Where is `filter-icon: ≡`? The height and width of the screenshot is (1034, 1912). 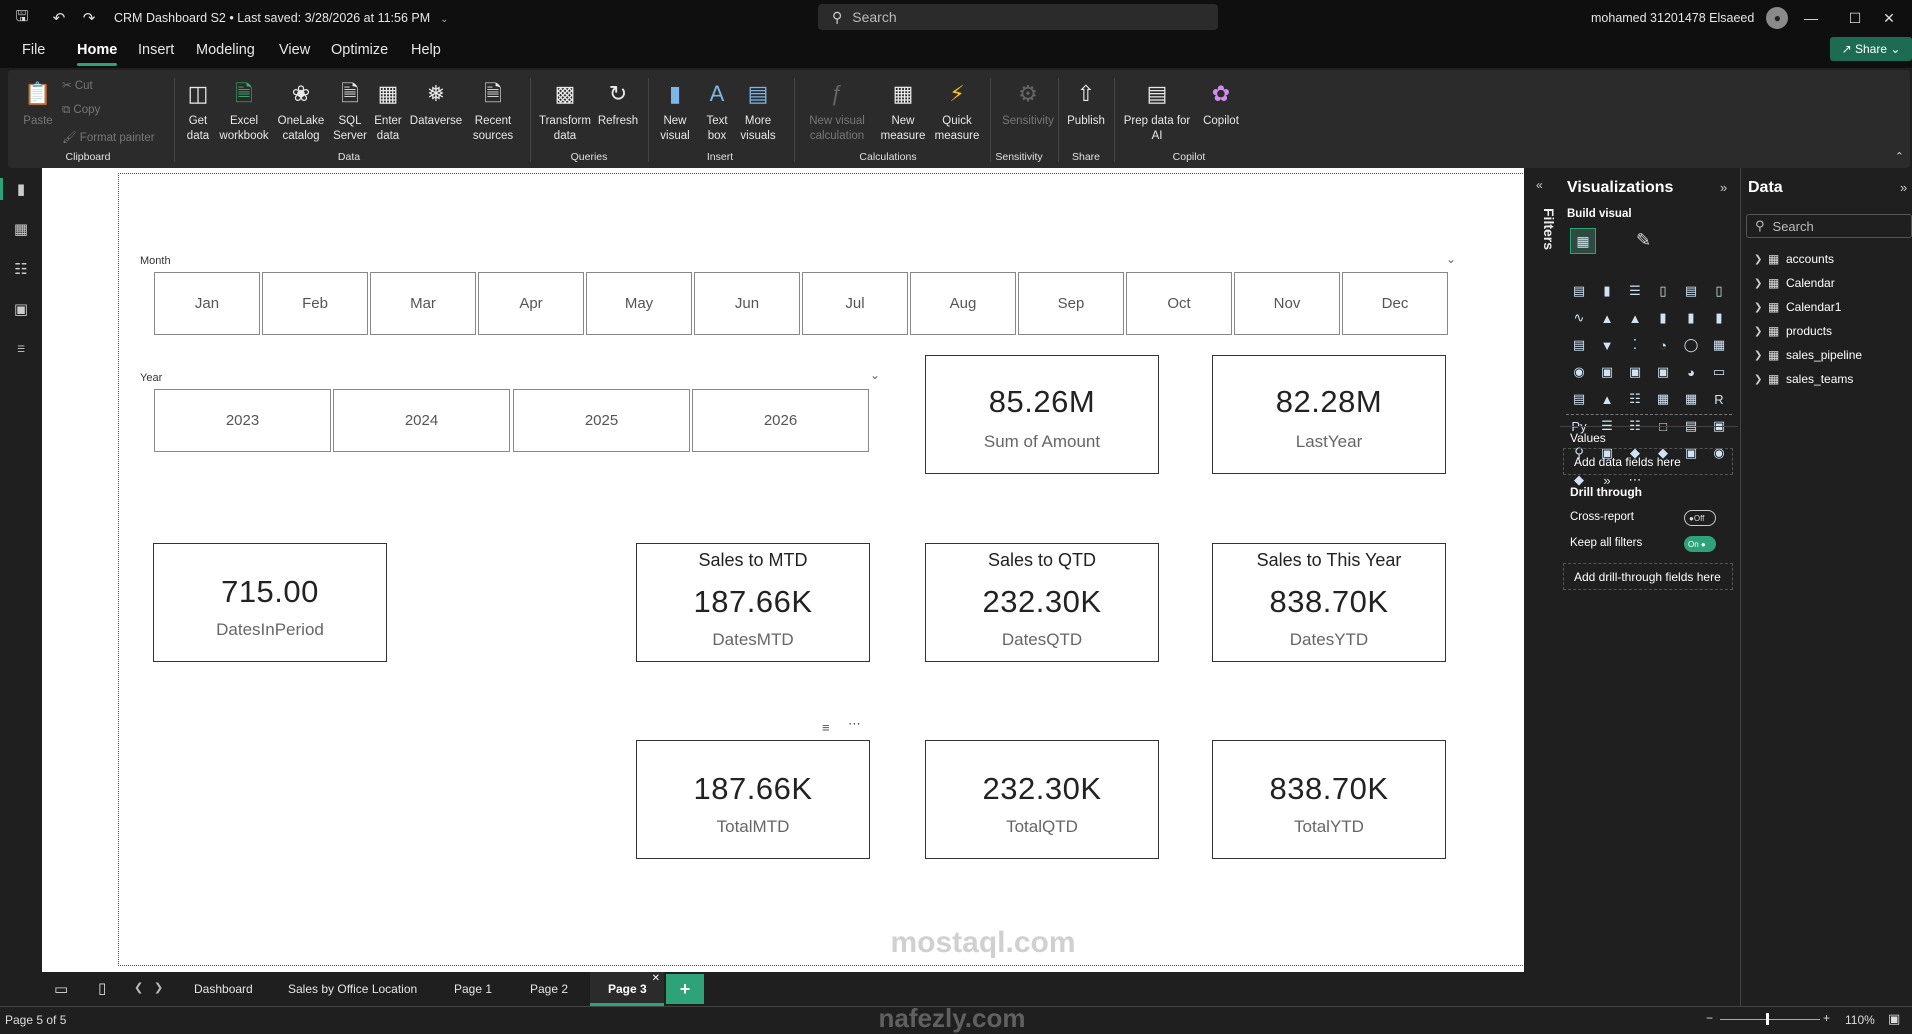 filter-icon: ≡ is located at coordinates (826, 727).